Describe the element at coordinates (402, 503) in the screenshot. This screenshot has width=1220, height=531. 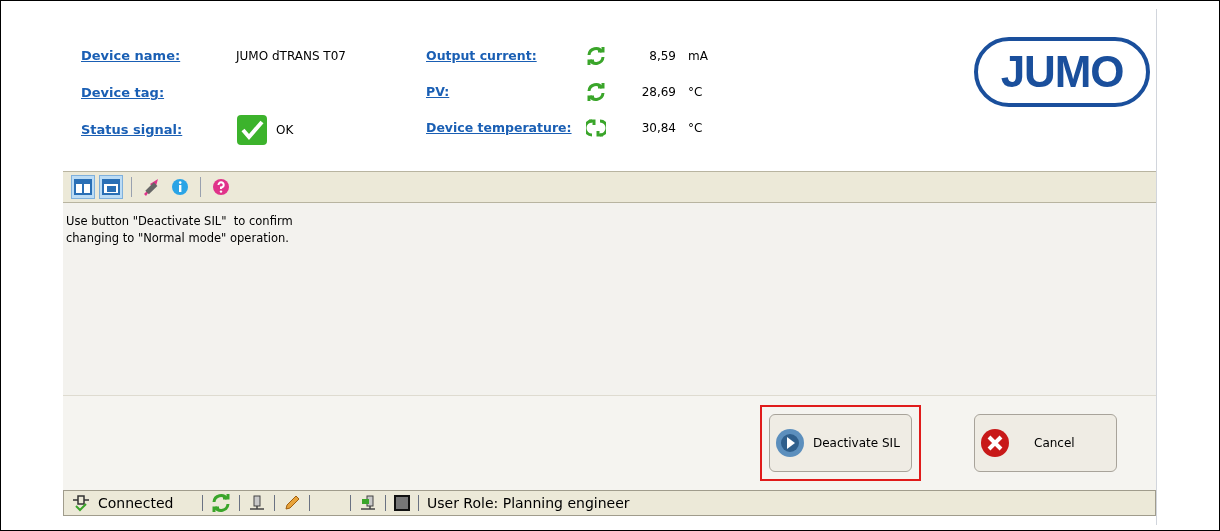
I see `stop-icon` at that location.